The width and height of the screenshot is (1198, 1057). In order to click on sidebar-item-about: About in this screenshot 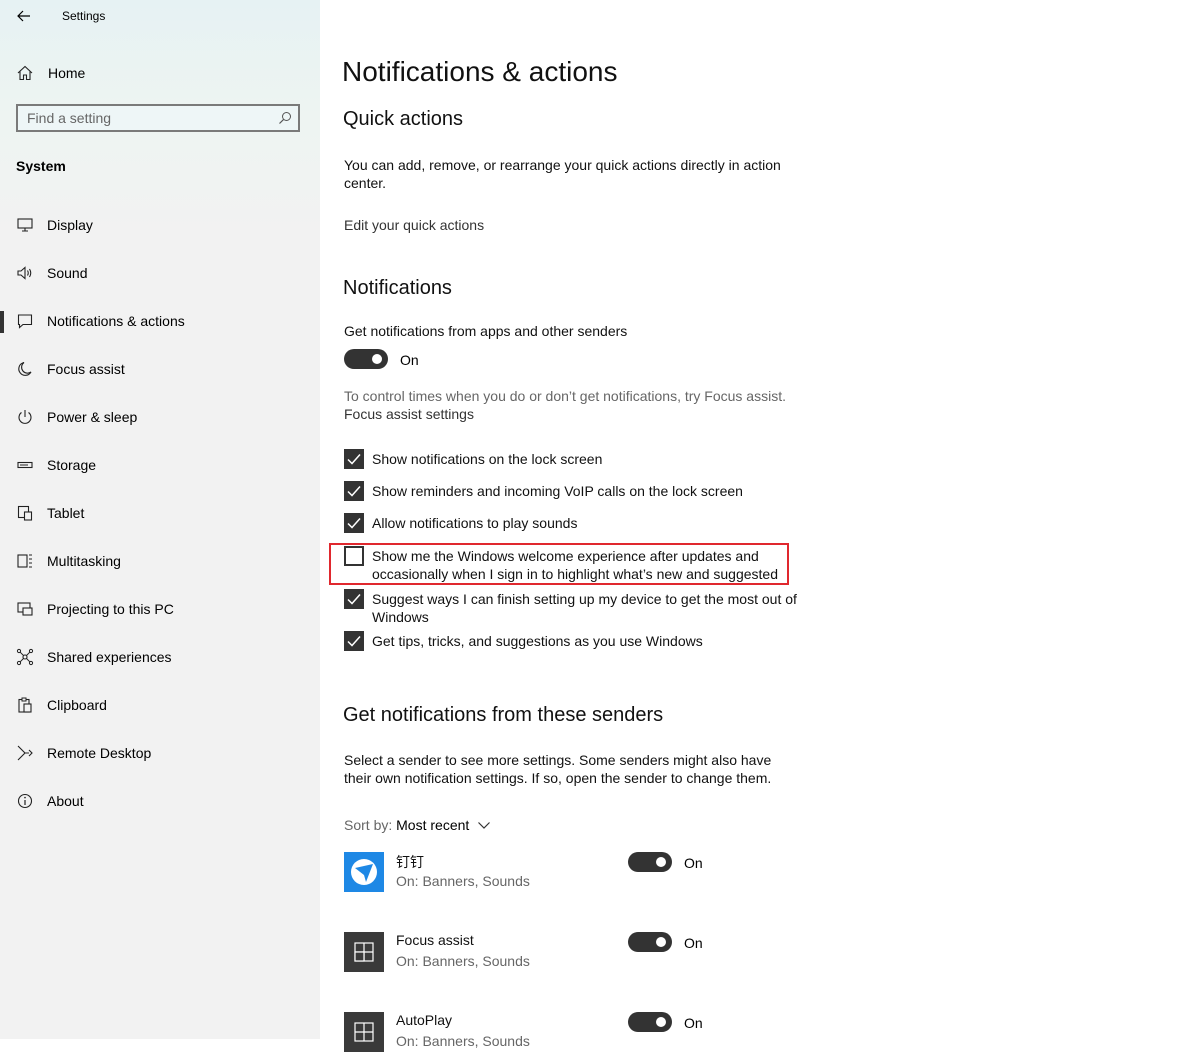, I will do `click(160, 801)`.